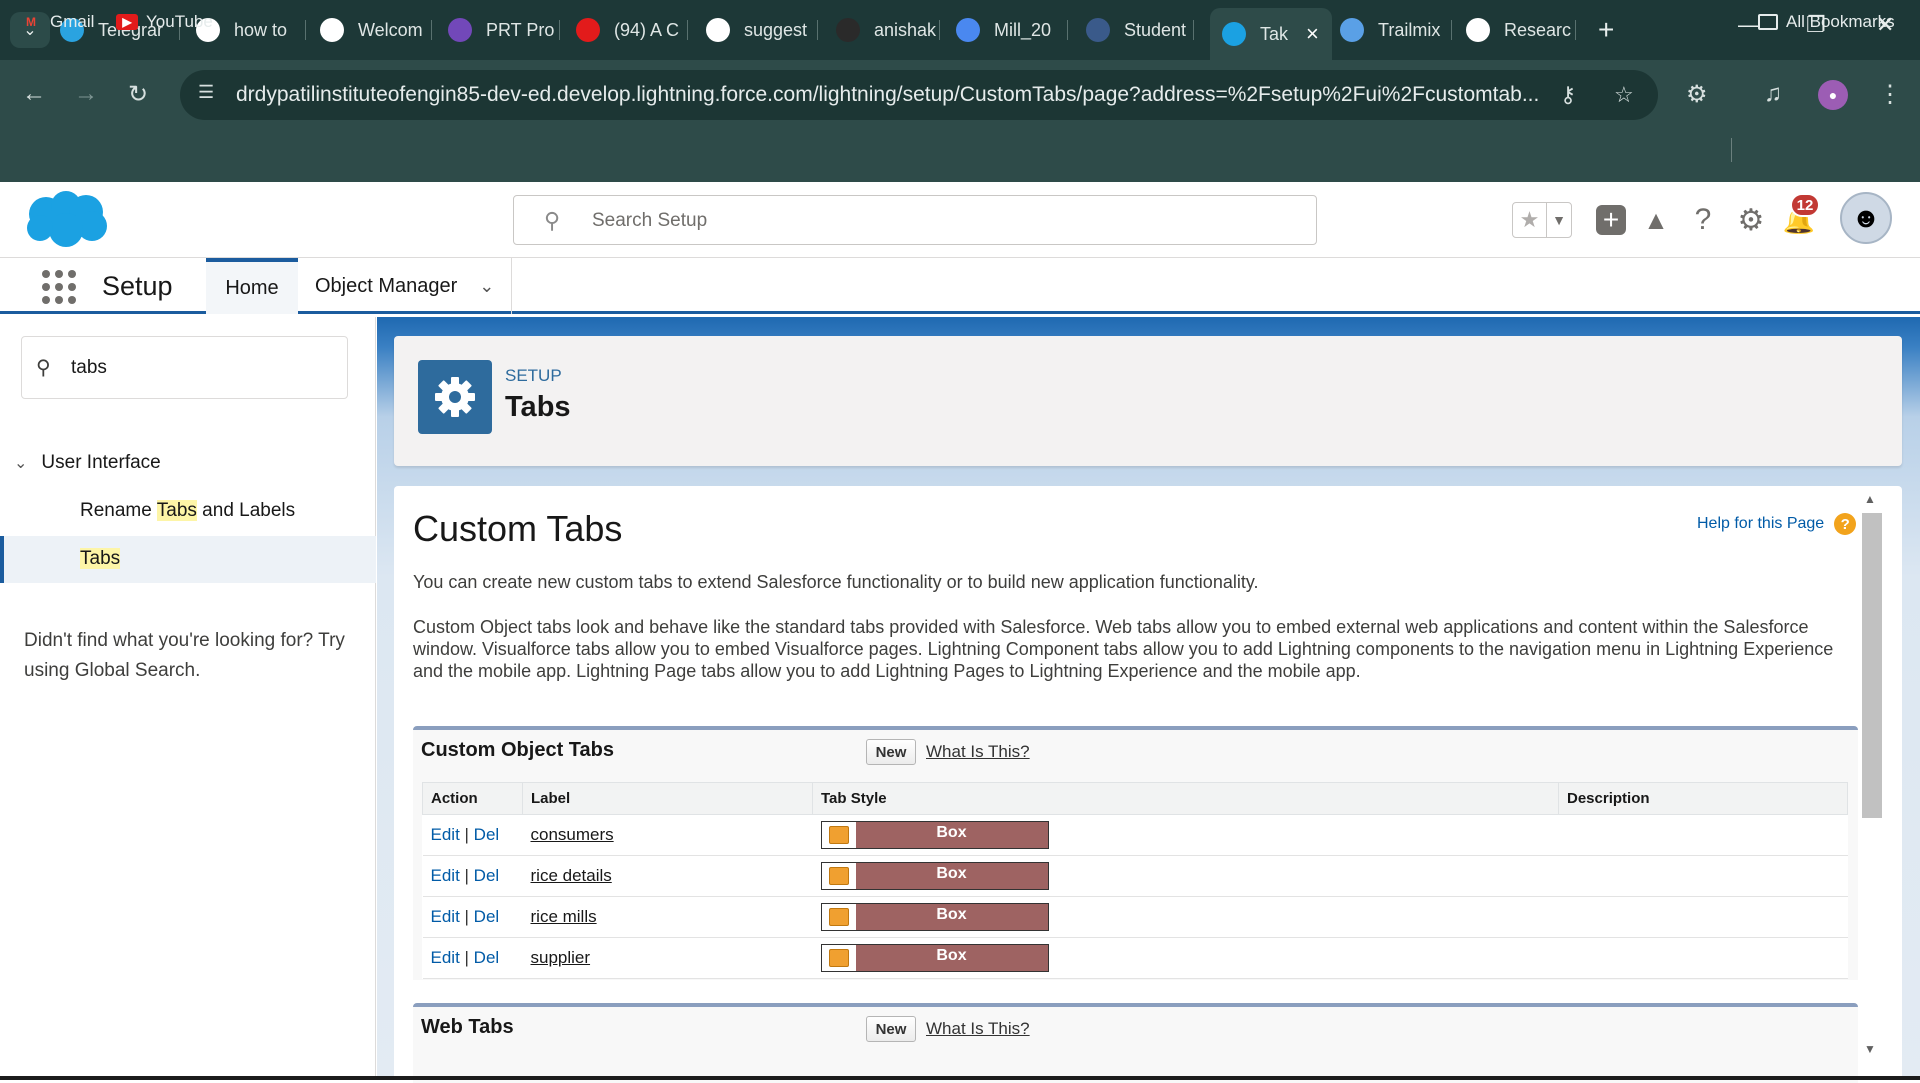  Describe the element at coordinates (1826, 22) in the screenshot. I see `all-bookmarks-button: All Bookmarks` at that location.